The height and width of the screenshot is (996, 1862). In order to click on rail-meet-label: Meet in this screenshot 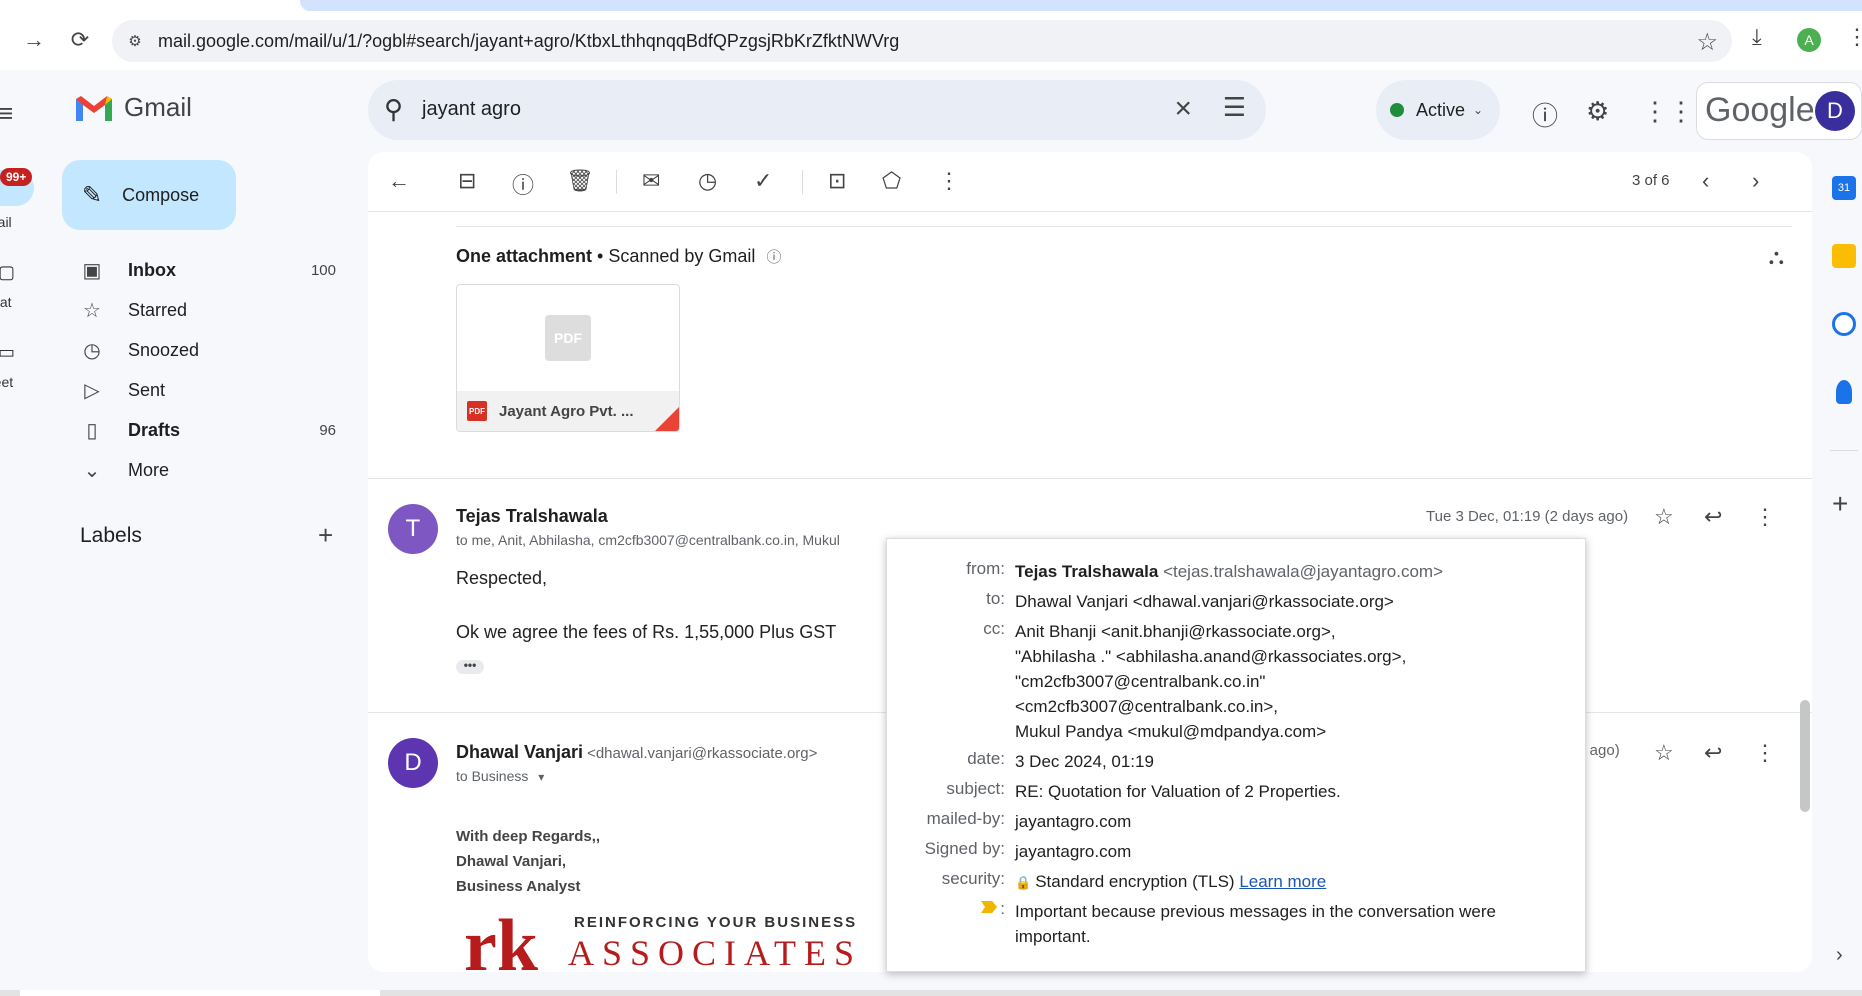, I will do `click(6, 382)`.